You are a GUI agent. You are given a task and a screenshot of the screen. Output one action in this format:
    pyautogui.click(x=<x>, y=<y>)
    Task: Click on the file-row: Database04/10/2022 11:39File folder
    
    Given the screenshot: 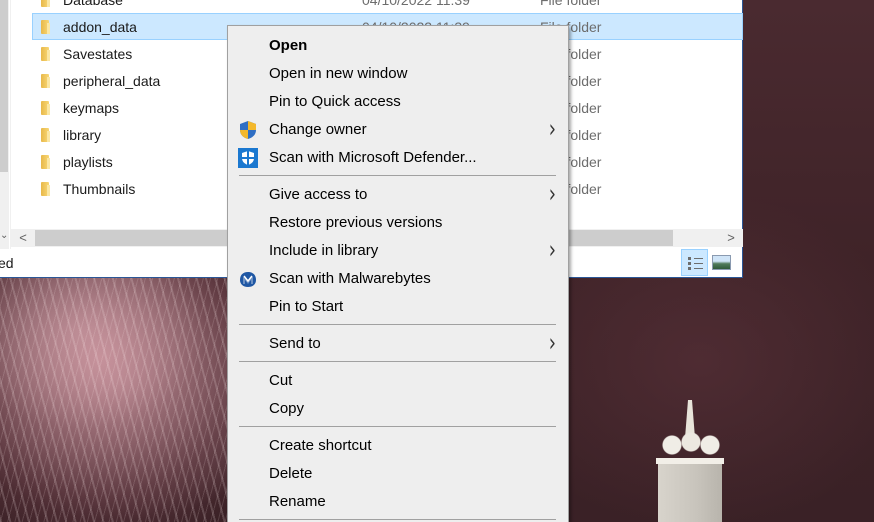 What is the action you would take?
    pyautogui.click(x=387, y=6)
    